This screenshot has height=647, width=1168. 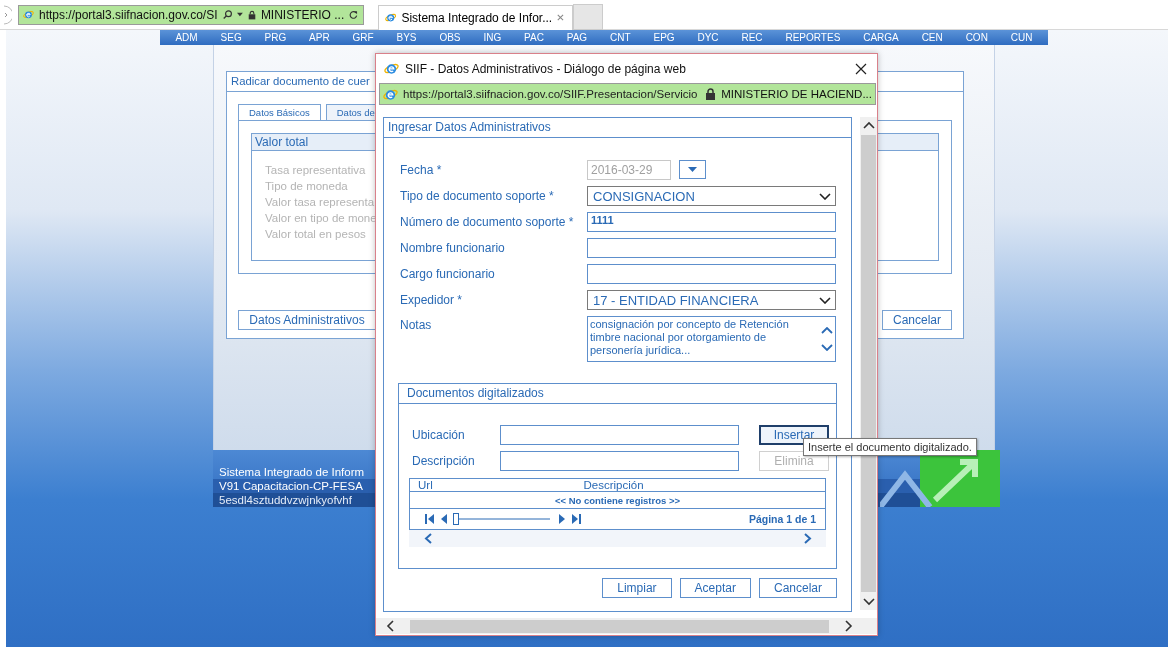 What do you see at coordinates (711, 222) in the screenshot?
I see `text-field: 1111` at bounding box center [711, 222].